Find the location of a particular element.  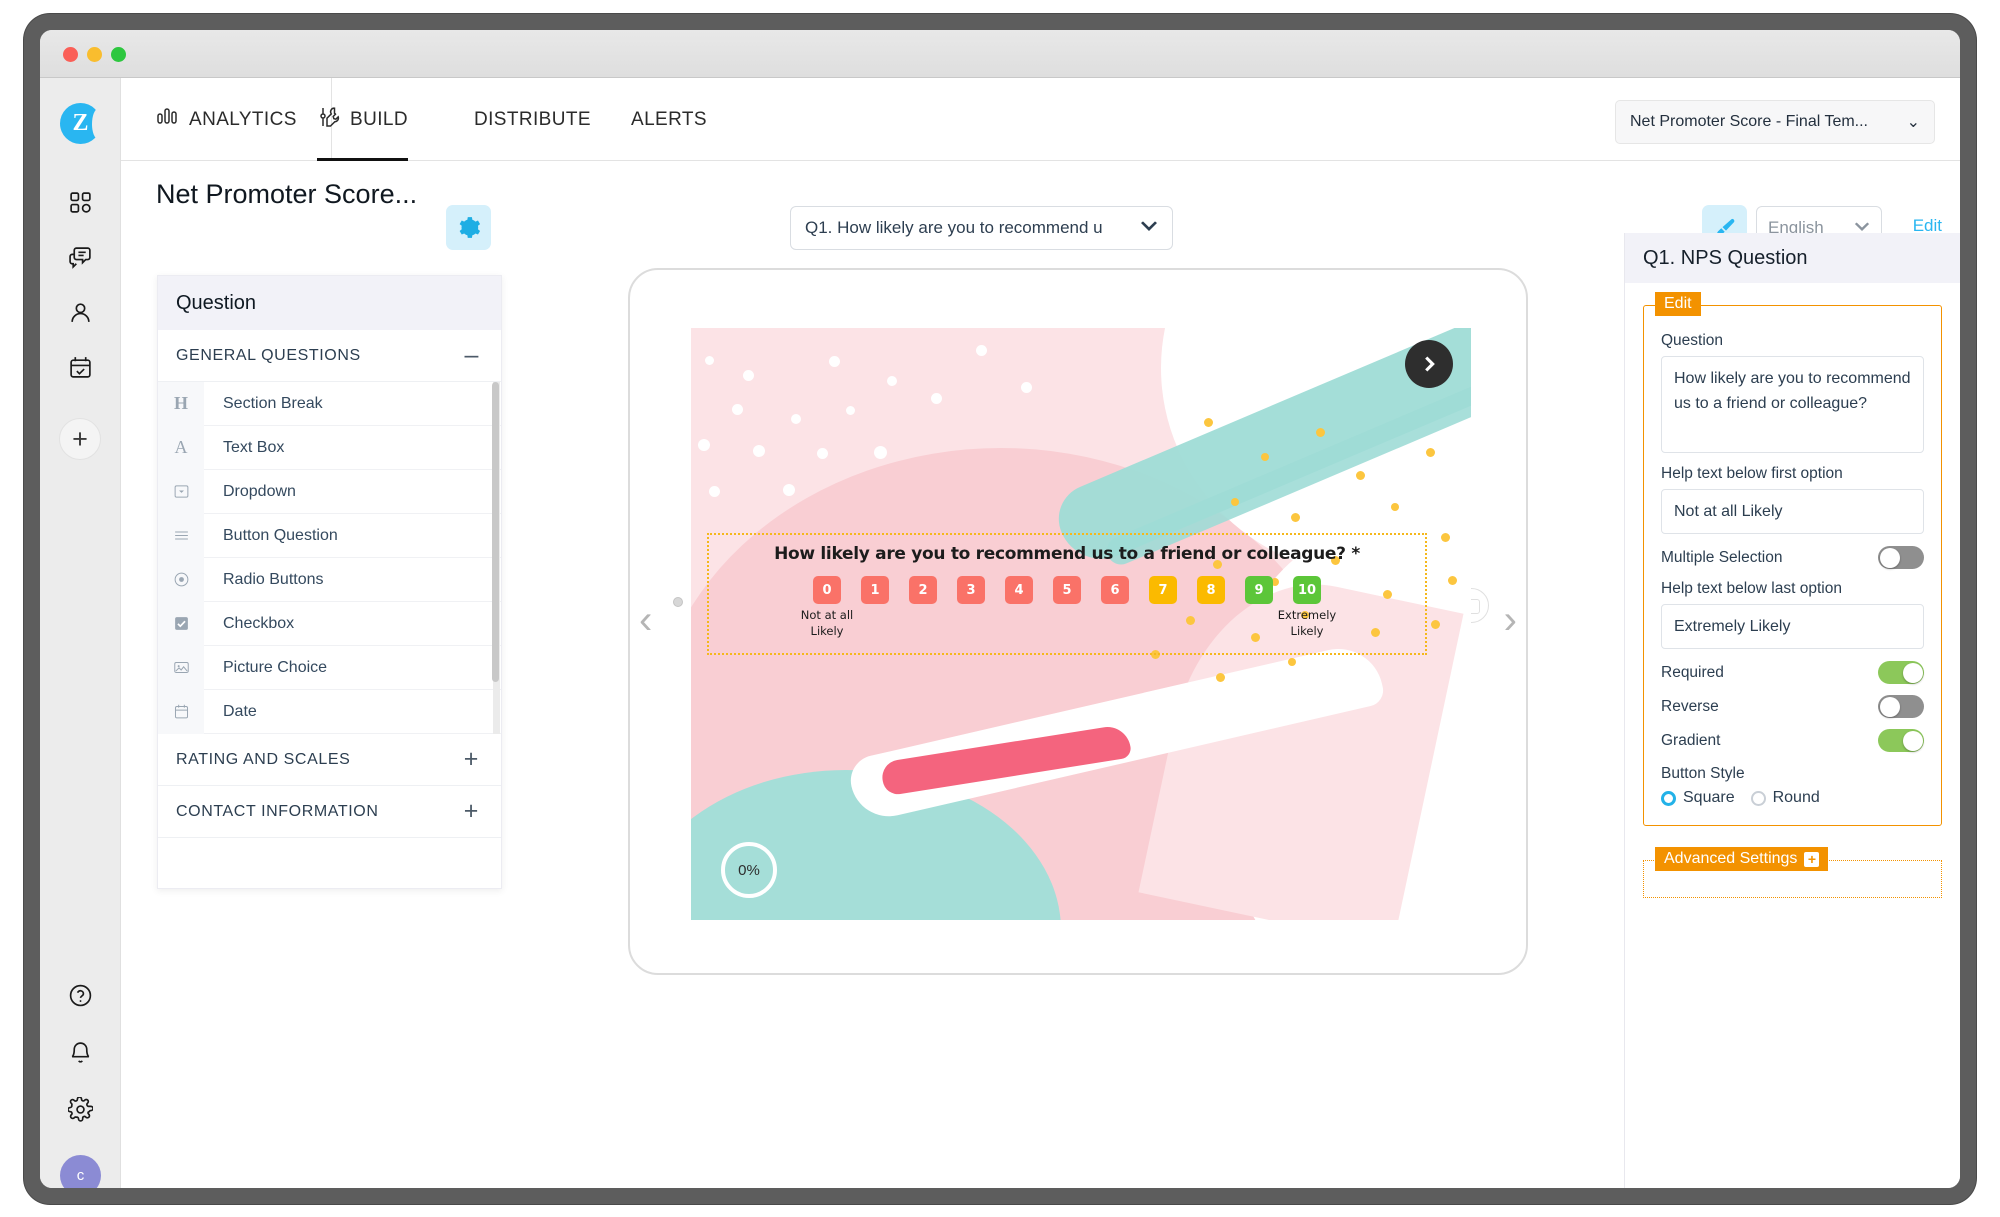

list-item: Radio Buttons is located at coordinates (329, 579).